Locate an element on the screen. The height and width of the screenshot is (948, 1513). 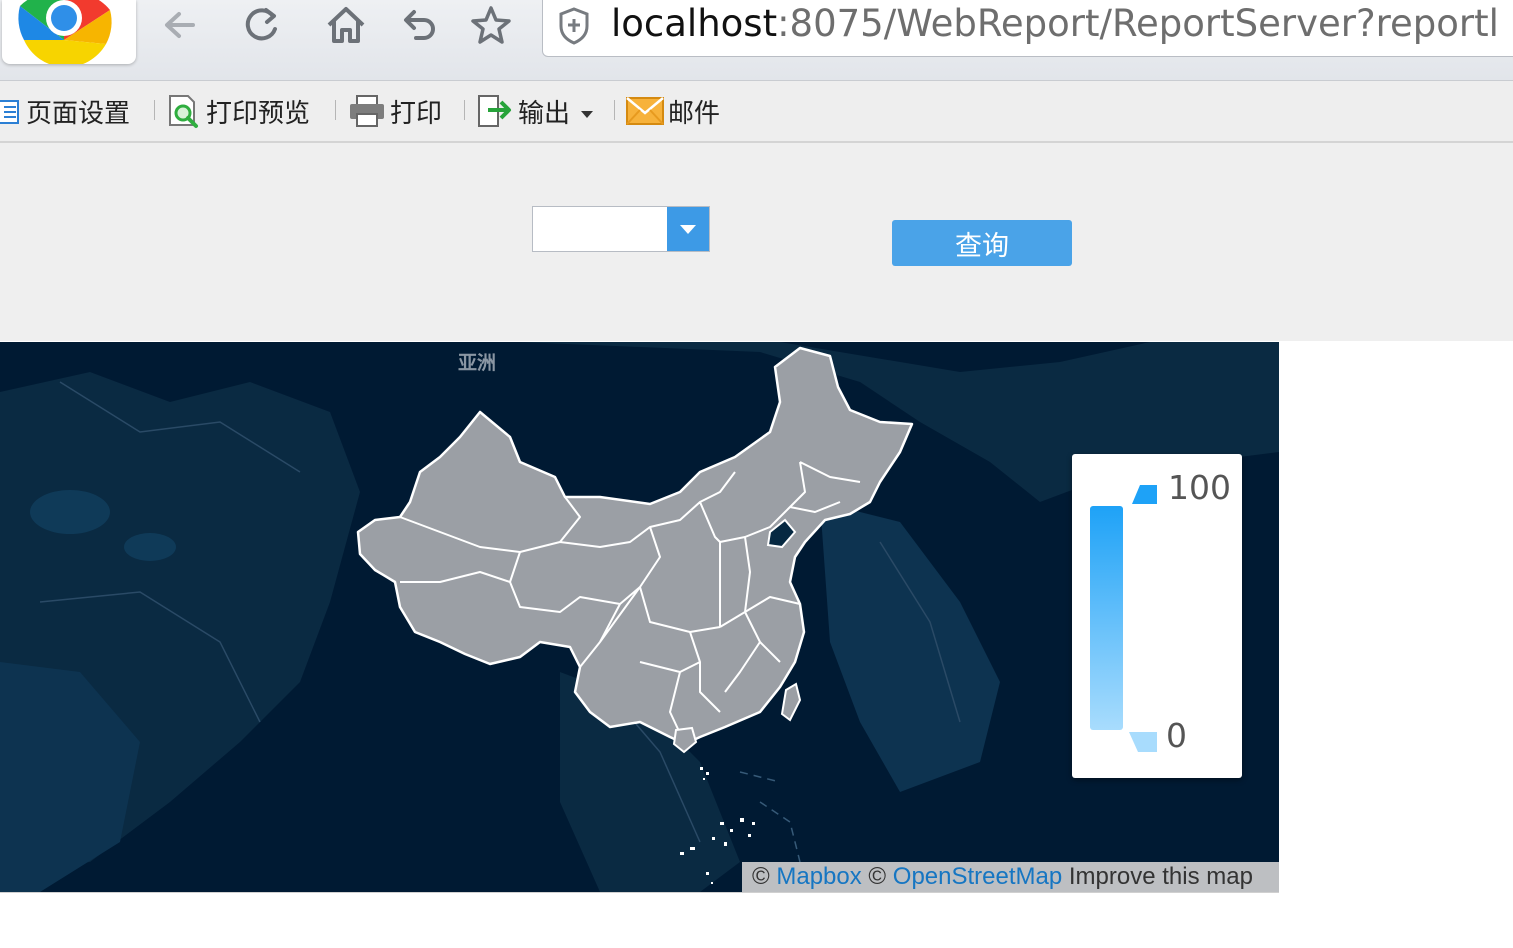
print-preview-icon is located at coordinates (184, 111).